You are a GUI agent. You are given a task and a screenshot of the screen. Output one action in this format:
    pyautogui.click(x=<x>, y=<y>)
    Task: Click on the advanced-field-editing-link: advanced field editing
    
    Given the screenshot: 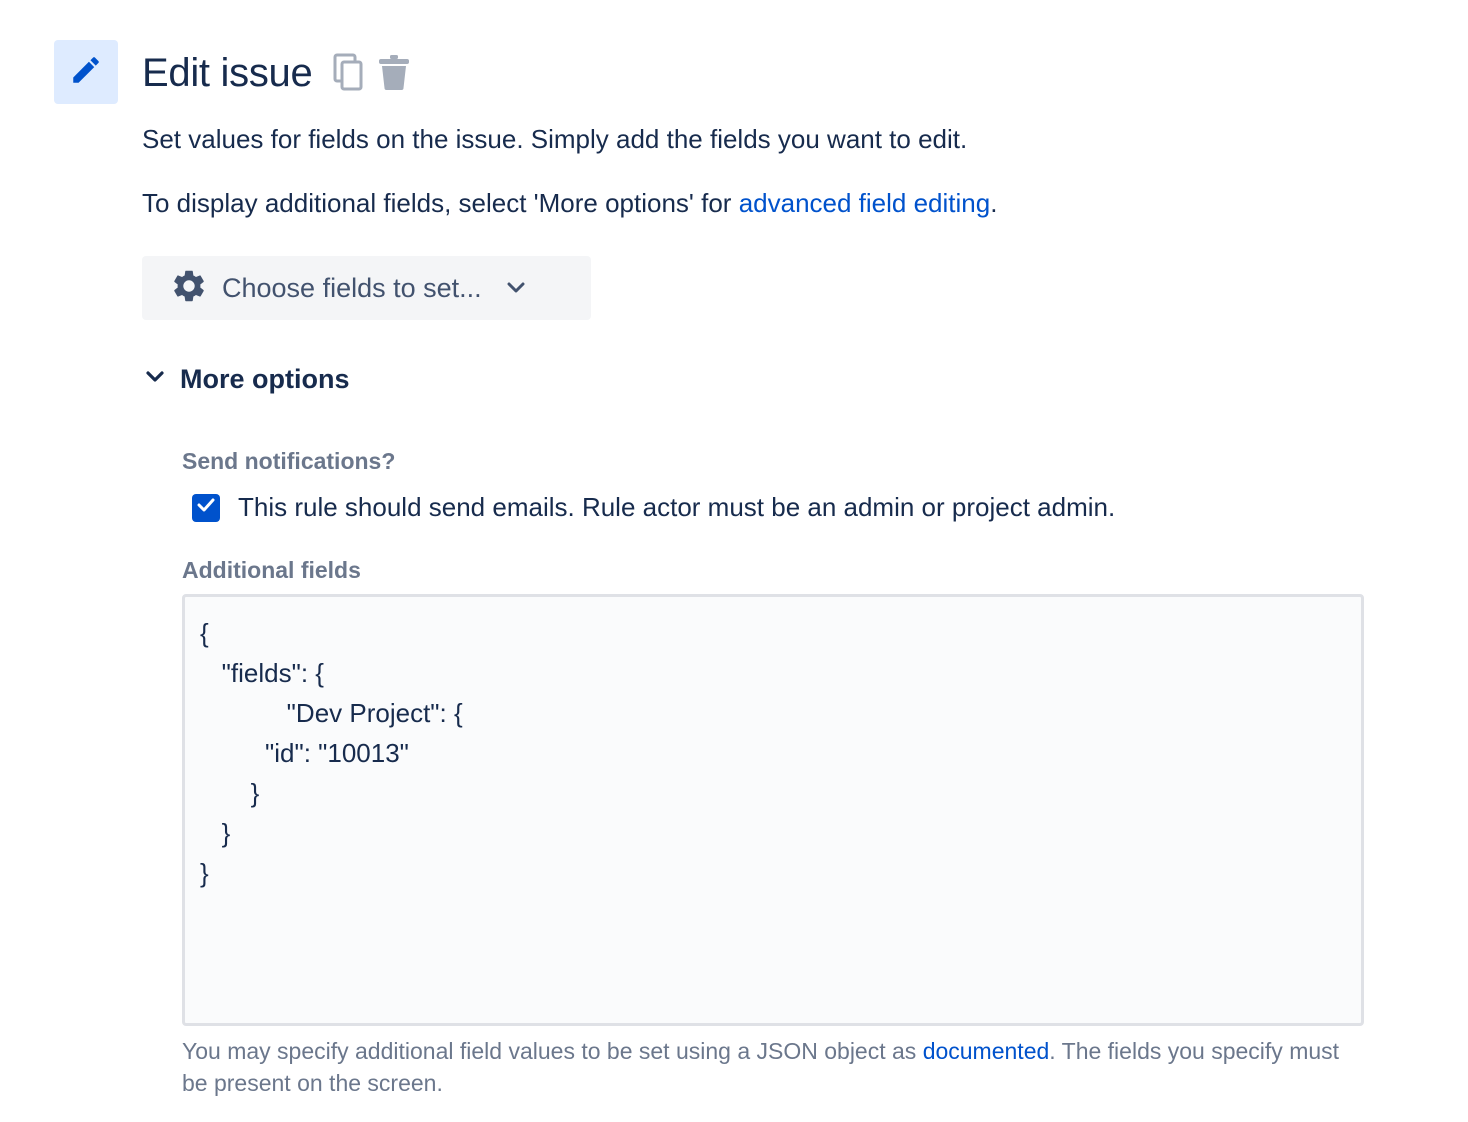 What is the action you would take?
    pyautogui.click(x=865, y=203)
    